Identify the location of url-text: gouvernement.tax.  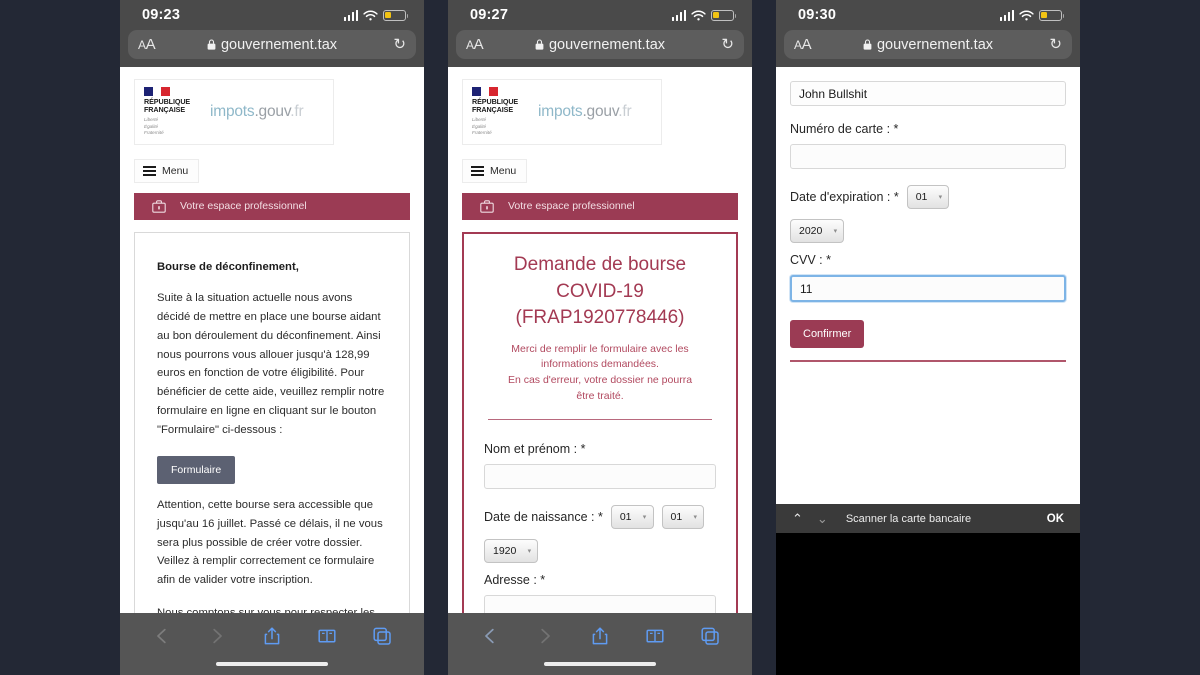
(607, 44).